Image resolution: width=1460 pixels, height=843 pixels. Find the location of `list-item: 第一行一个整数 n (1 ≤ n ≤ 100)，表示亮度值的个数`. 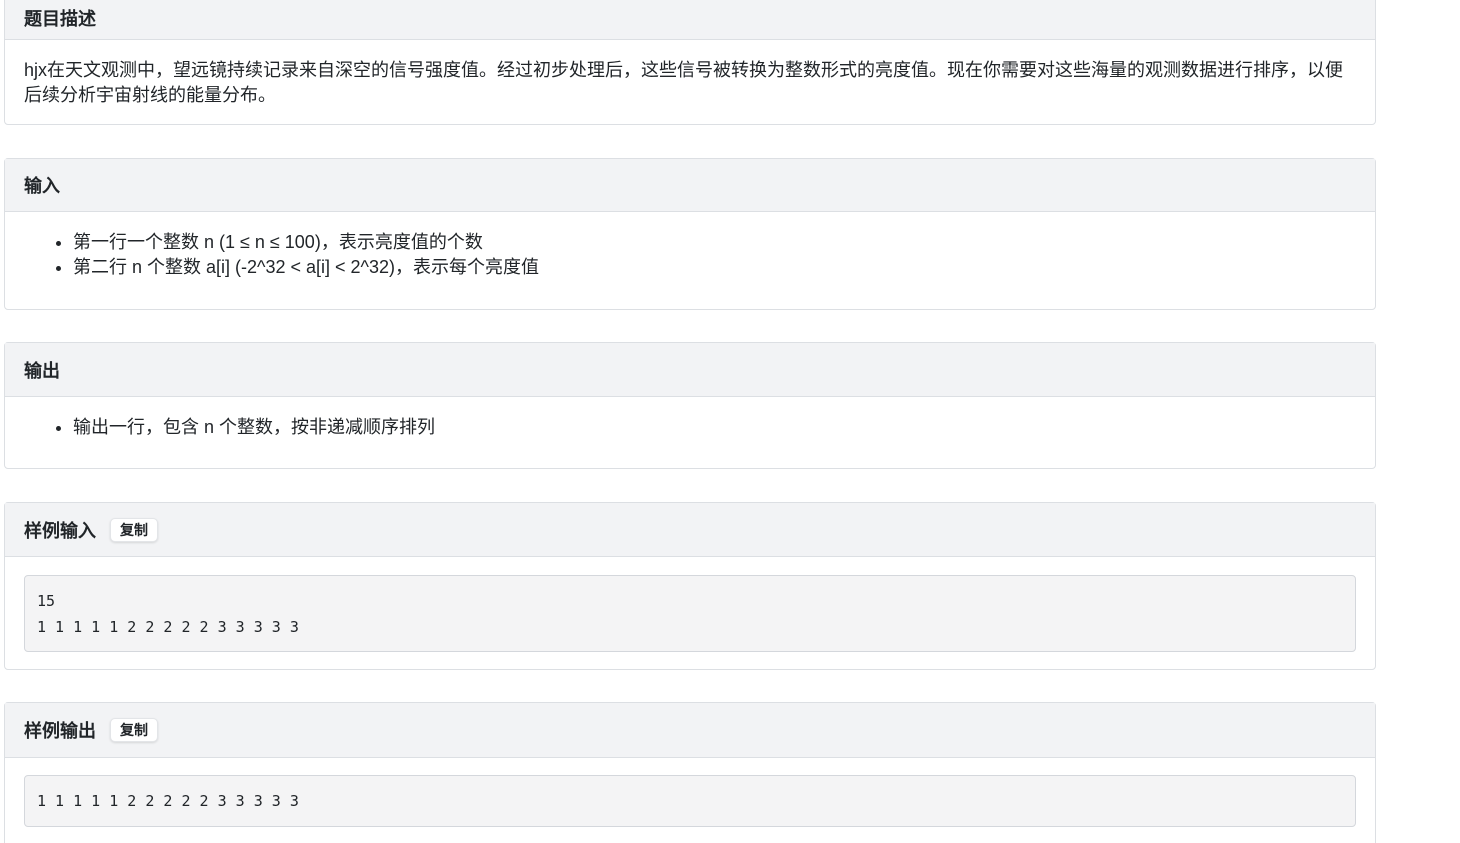

list-item: 第一行一个整数 n (1 ≤ n ≤ 100)，表示亮度值的个数 is located at coordinates (714, 242).